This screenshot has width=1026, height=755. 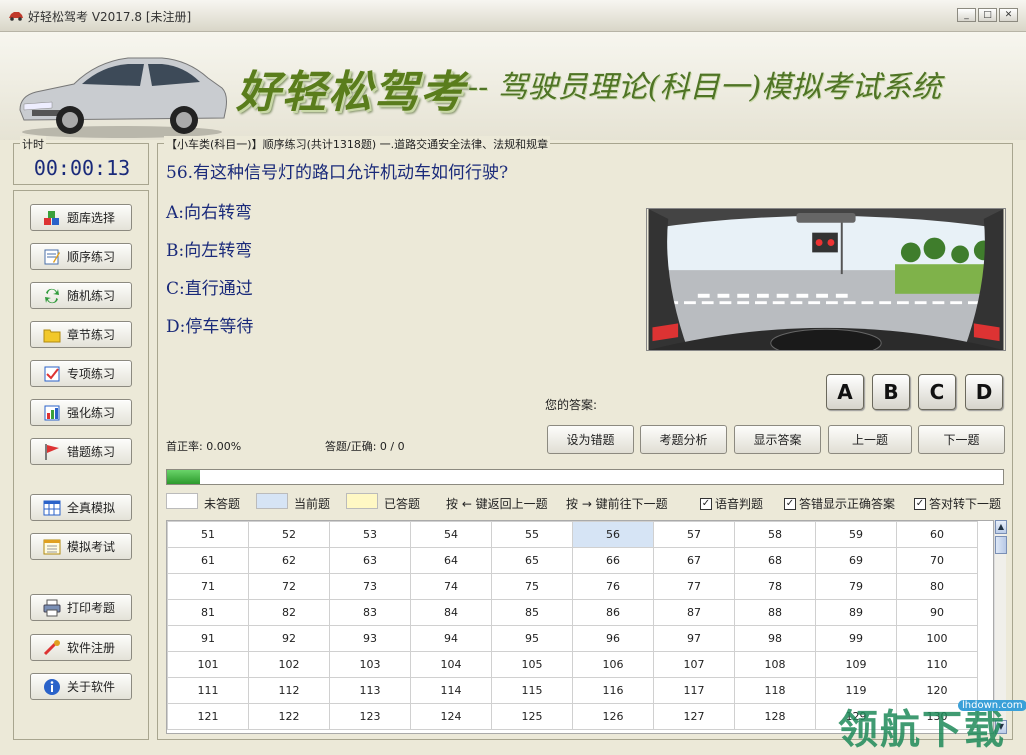 I want to click on sidebar-item-random: 随机练习, so click(x=81, y=295).